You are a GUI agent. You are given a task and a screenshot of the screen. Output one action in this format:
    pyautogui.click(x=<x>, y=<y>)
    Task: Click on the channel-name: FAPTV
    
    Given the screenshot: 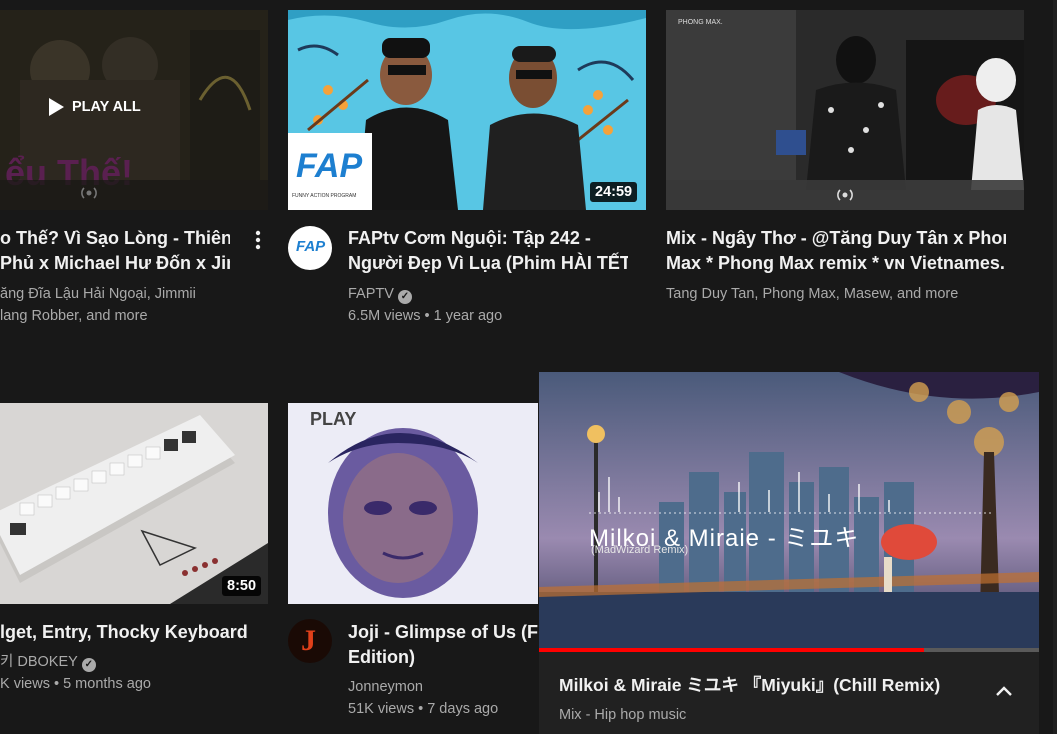 What is the action you would take?
    pyautogui.click(x=371, y=294)
    